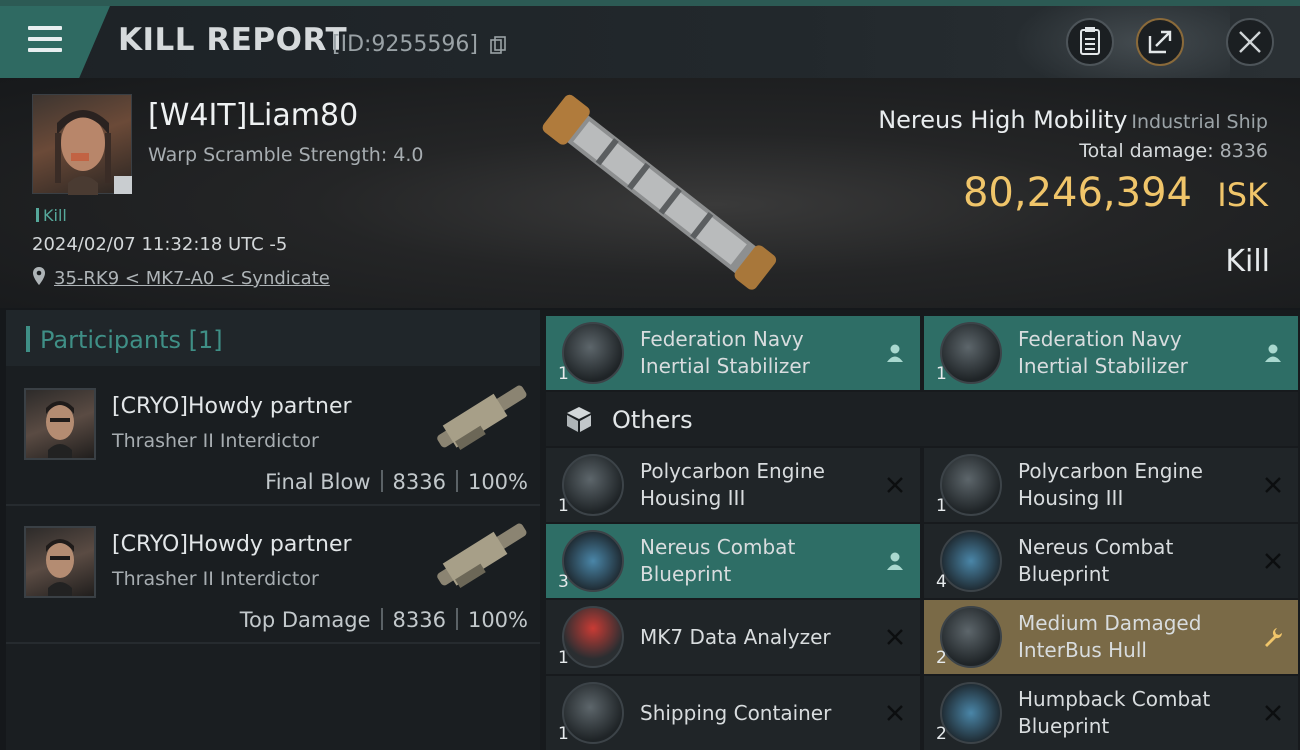 This screenshot has height=750, width=1300. I want to click on item-name-line2: Inertial Stabilizer, so click(1103, 366).